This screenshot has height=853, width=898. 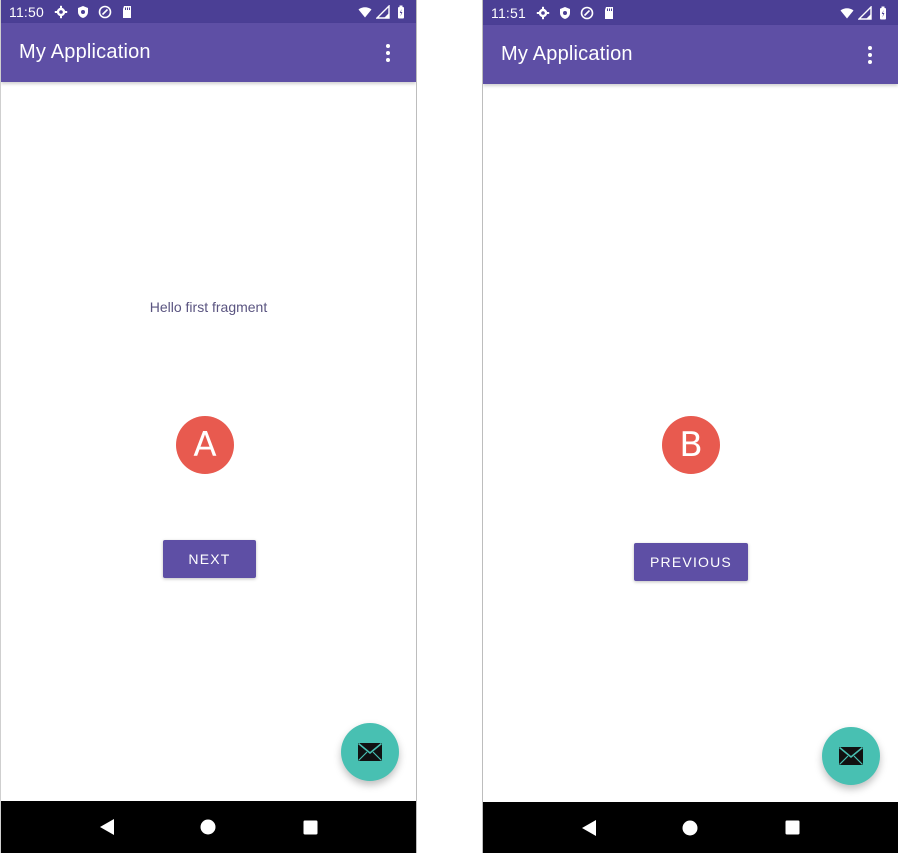 What do you see at coordinates (208, 307) in the screenshot?
I see `fragment-text: Hello first fragment` at bounding box center [208, 307].